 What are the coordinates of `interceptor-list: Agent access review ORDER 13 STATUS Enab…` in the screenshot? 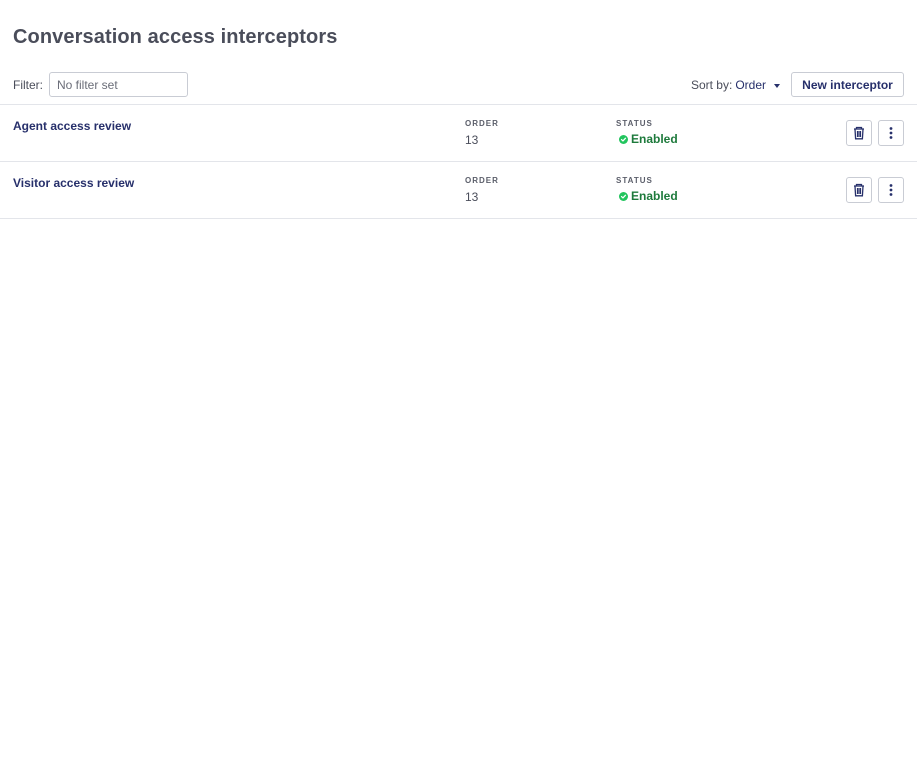 It's located at (458, 161).